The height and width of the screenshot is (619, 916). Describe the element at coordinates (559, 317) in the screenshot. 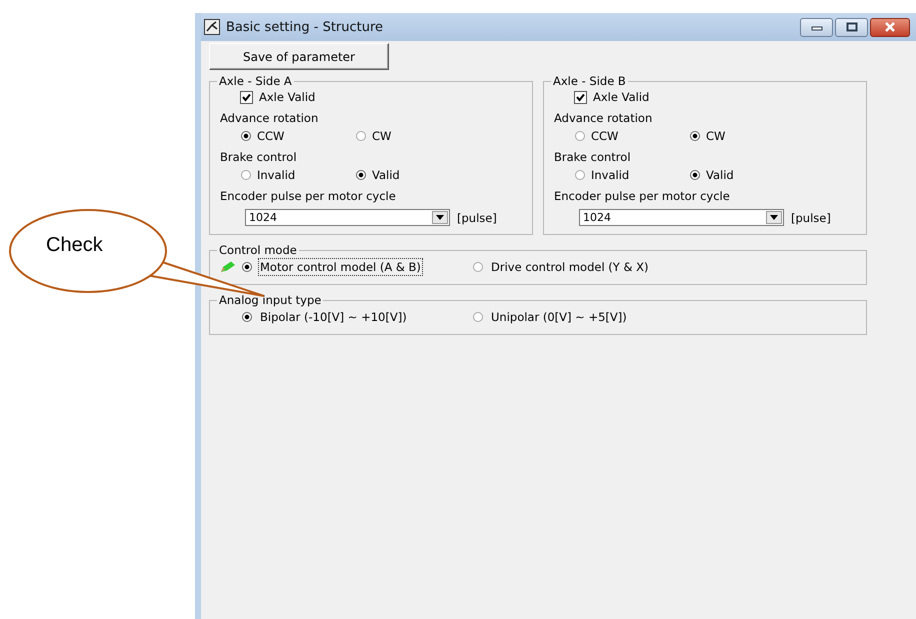

I see `radio-label: Unipolar (0[V] ~ +5[V])` at that location.